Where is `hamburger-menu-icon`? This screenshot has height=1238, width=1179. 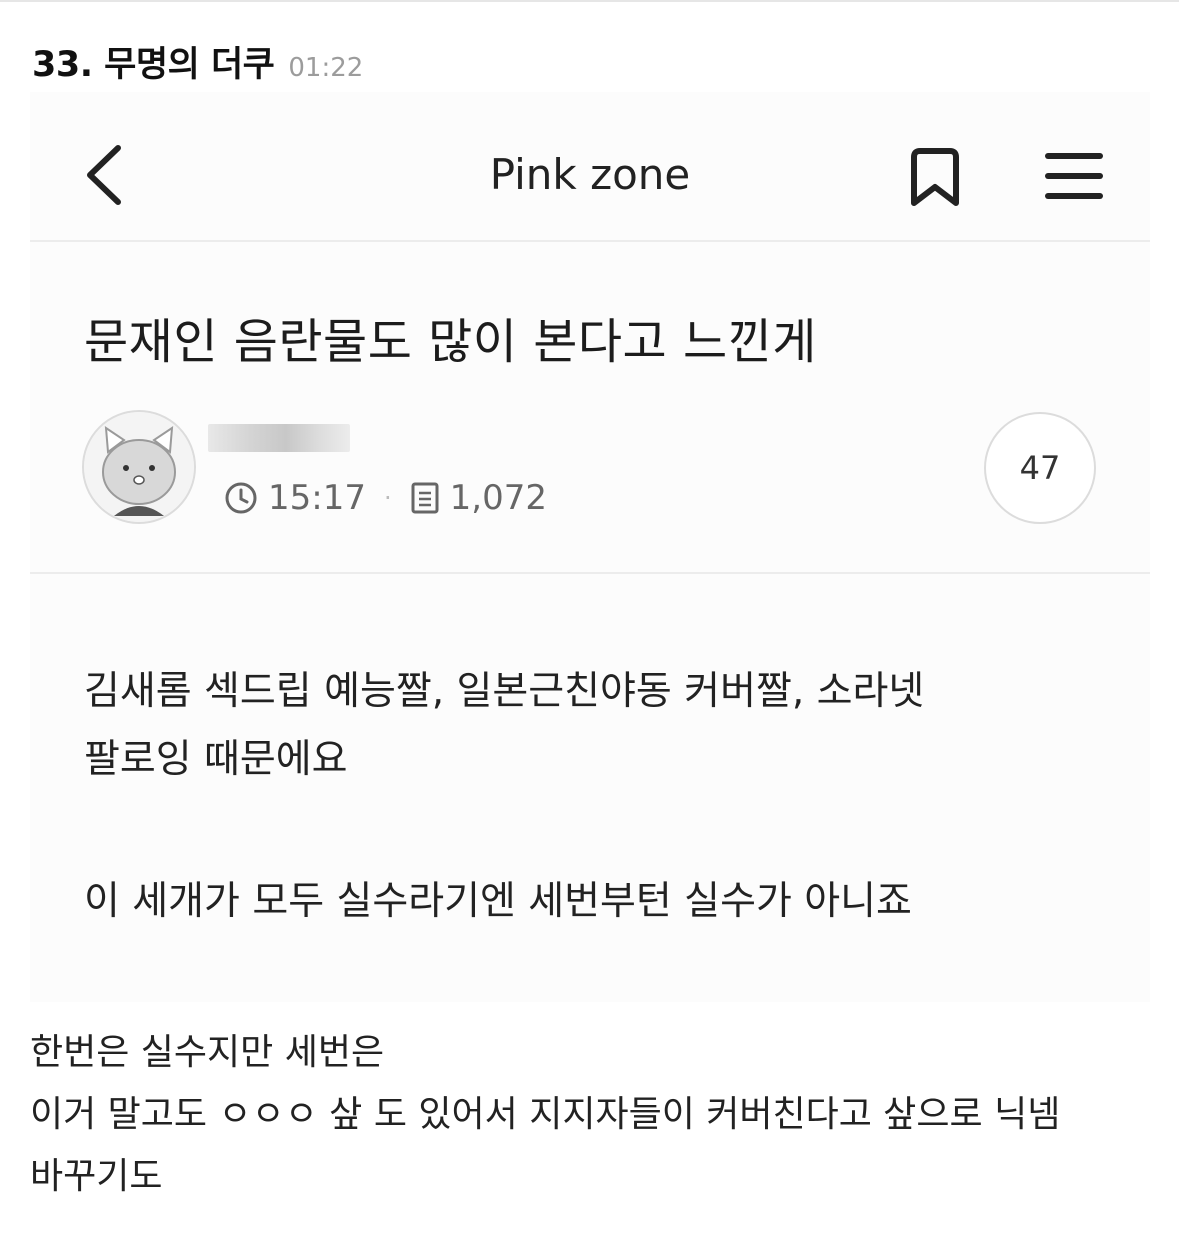 hamburger-menu-icon is located at coordinates (1074, 176).